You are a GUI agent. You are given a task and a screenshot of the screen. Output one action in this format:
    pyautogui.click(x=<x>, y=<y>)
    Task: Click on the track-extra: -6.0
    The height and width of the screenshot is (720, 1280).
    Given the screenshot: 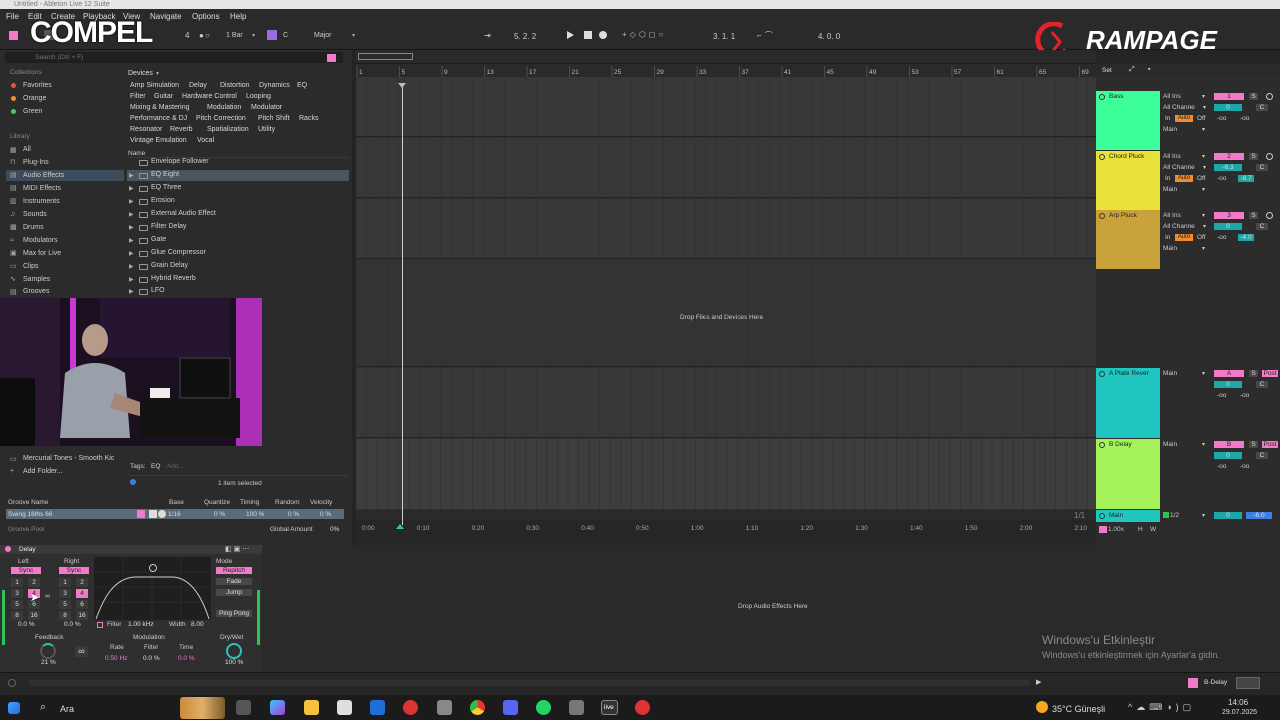 What is the action you would take?
    pyautogui.click(x=1259, y=515)
    